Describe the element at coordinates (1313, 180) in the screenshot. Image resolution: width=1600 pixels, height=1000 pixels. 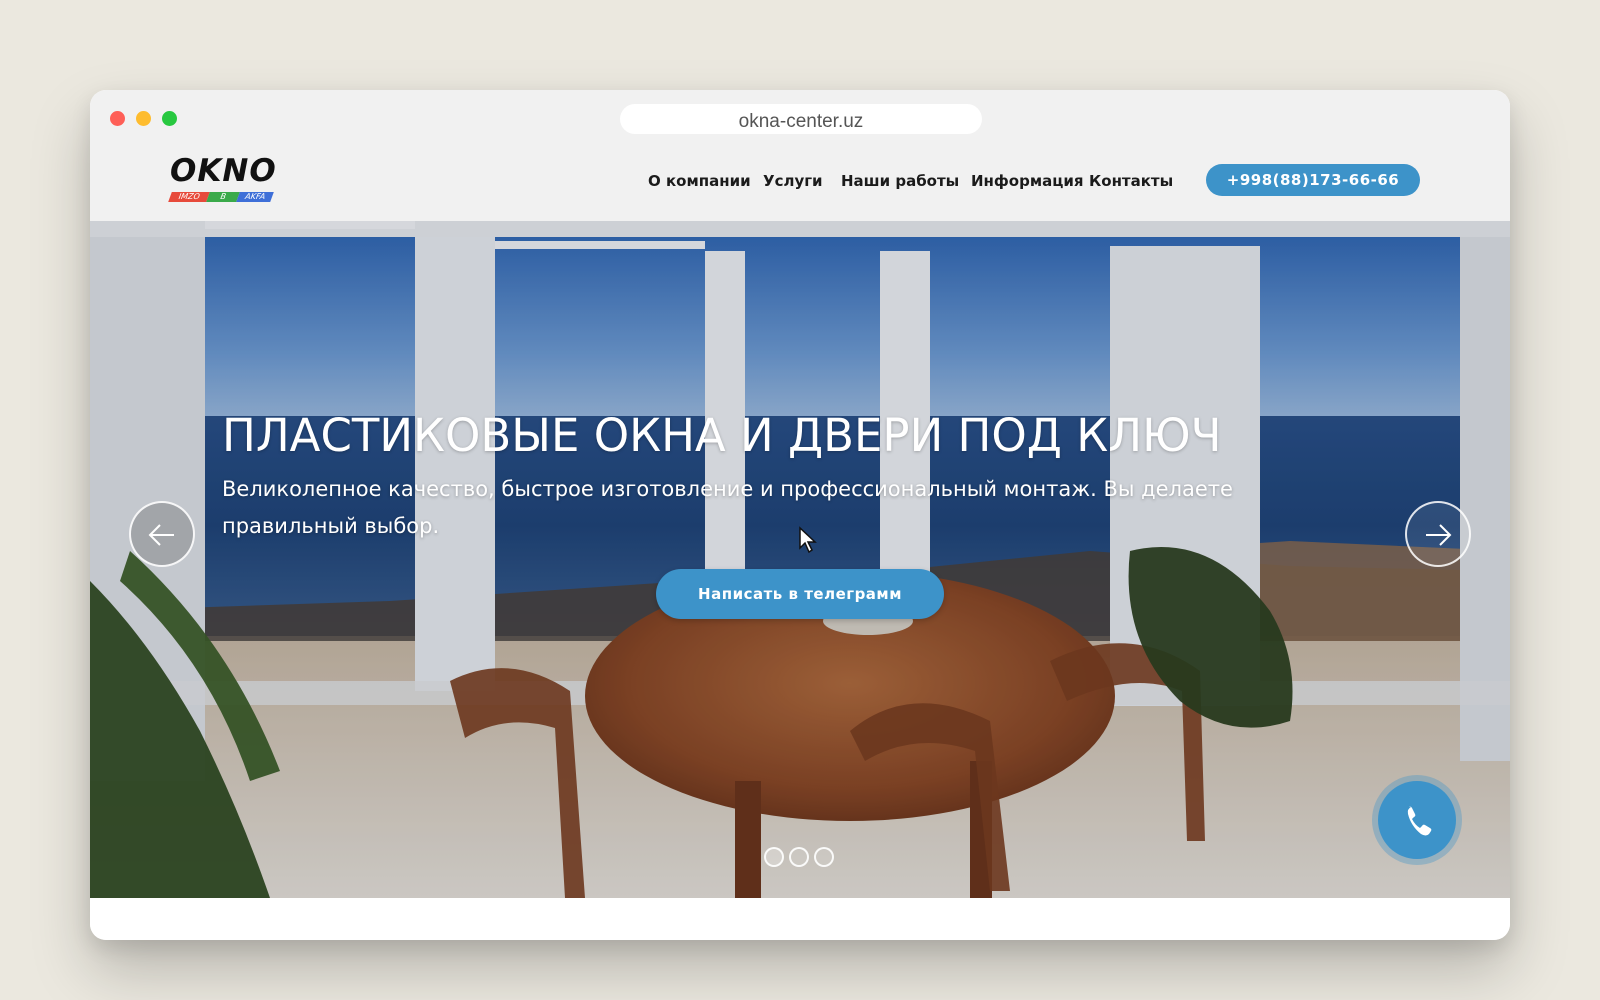
I see `phone-button: +998(88)173-66-66` at that location.